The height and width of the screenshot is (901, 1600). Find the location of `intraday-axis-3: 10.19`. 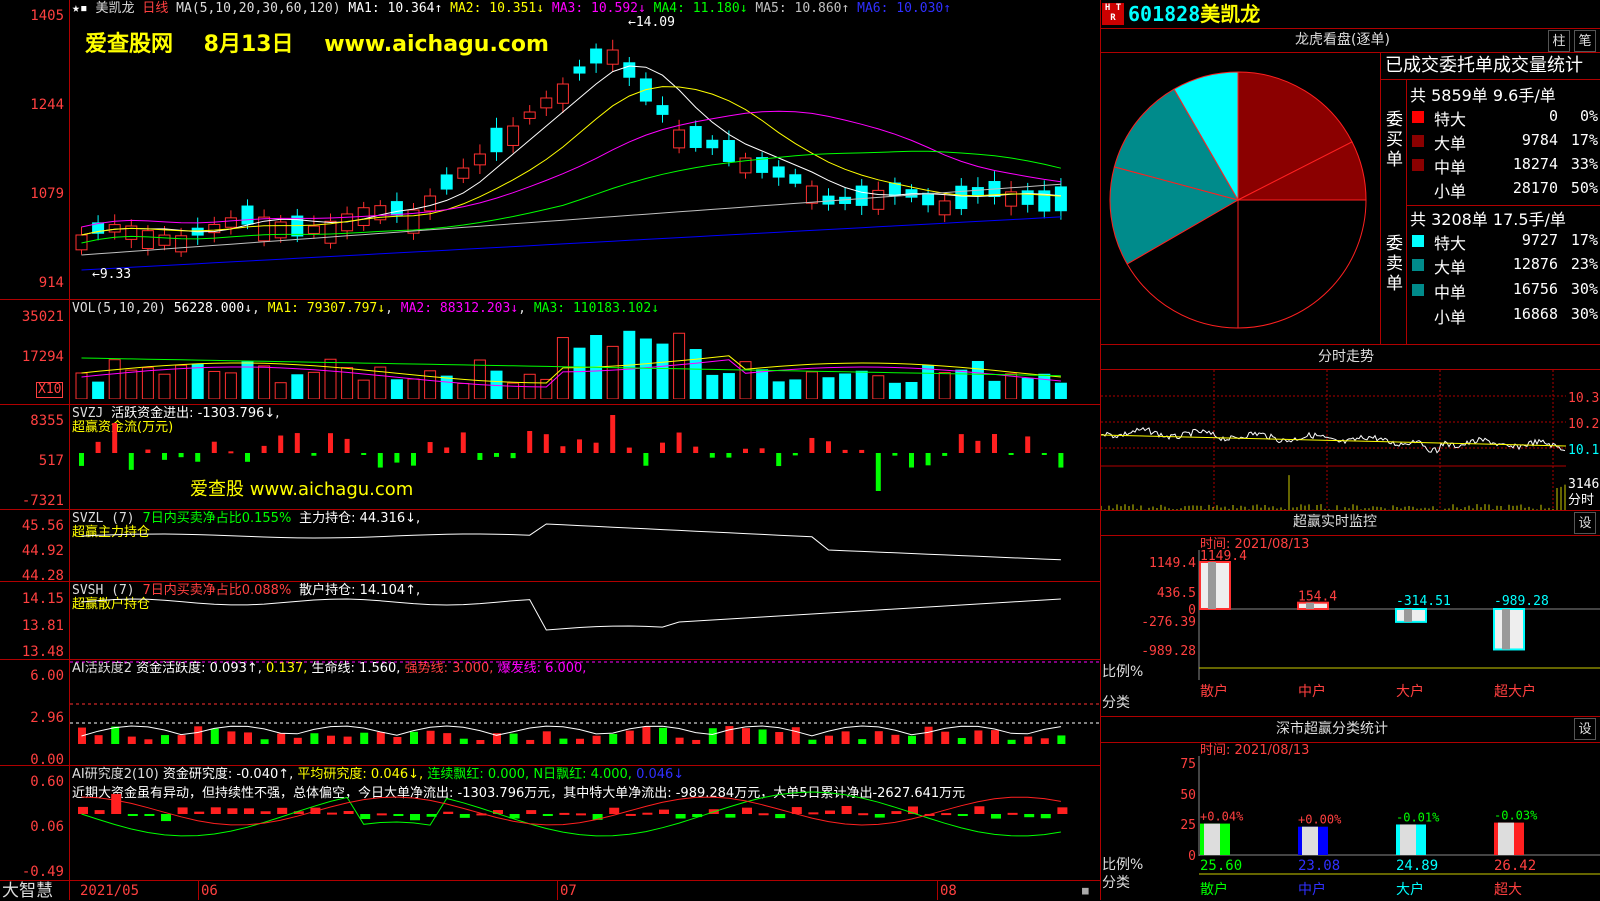

intraday-axis-3: 10.19 is located at coordinates (1584, 450).